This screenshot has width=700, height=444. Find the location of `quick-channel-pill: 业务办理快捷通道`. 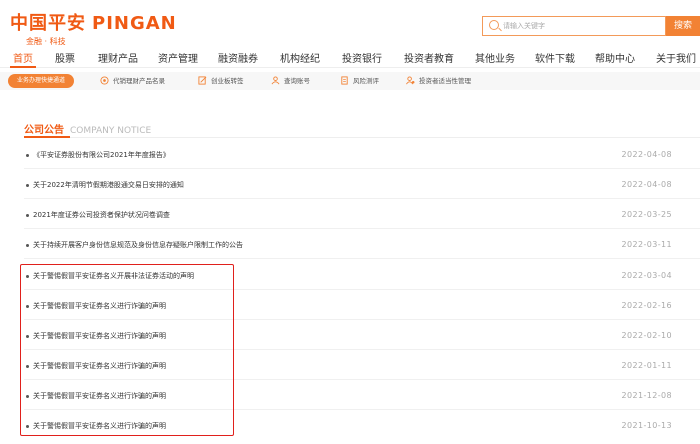

quick-channel-pill: 业务办理快捷通道 is located at coordinates (41, 81).